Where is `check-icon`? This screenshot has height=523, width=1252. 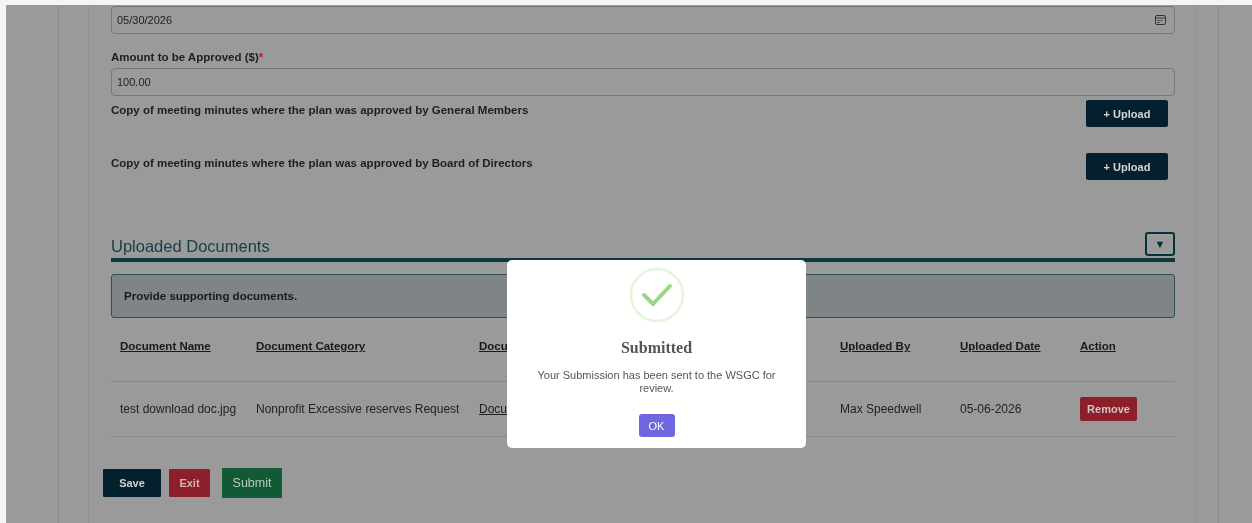 check-icon is located at coordinates (656, 295).